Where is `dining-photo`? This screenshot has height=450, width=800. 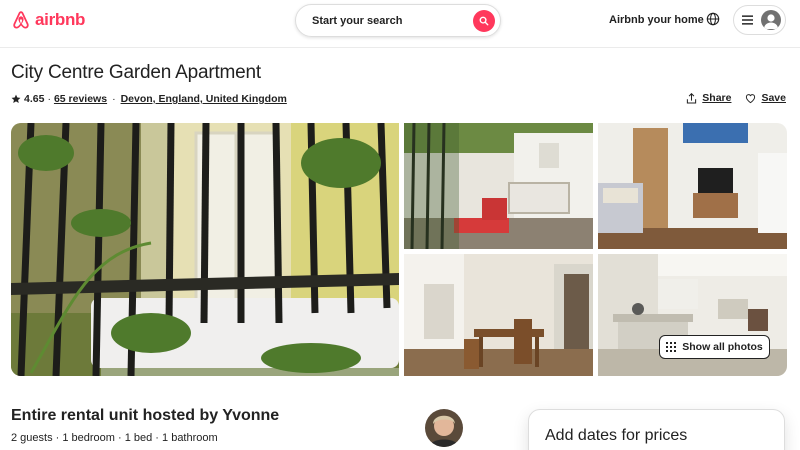 dining-photo is located at coordinates (498, 315).